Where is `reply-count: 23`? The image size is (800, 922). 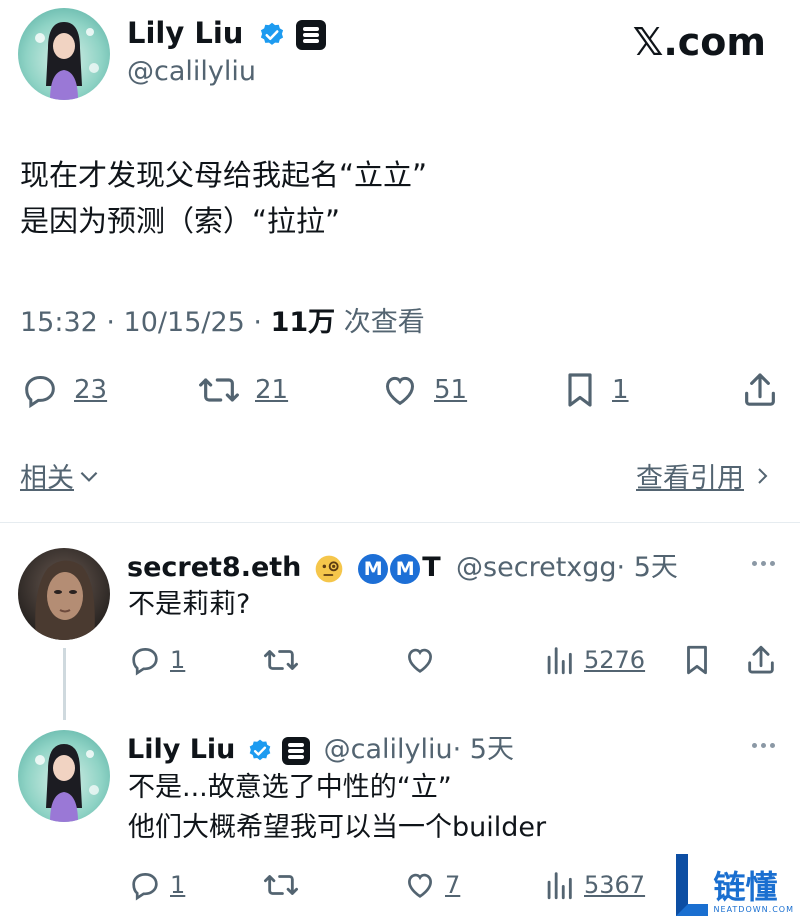 reply-count: 23 is located at coordinates (91, 390).